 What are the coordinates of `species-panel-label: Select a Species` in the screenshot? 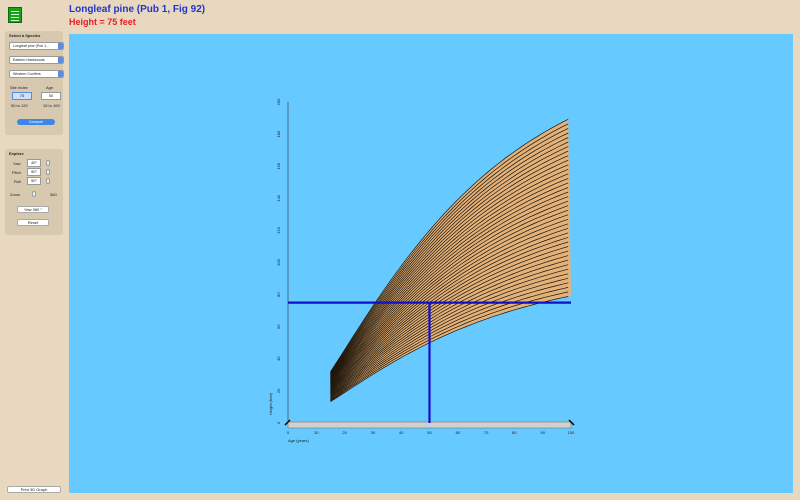 It's located at (25, 35).